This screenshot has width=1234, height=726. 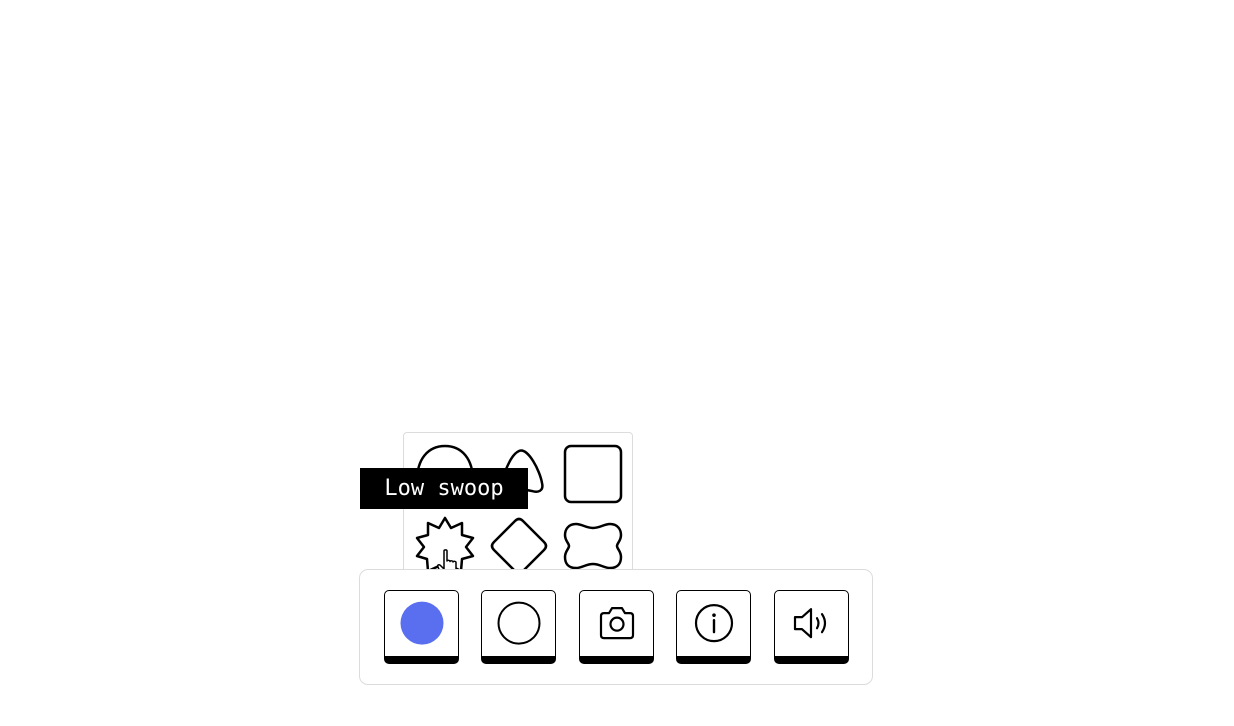 I want to click on diamond-shape-option, so click(x=519, y=546).